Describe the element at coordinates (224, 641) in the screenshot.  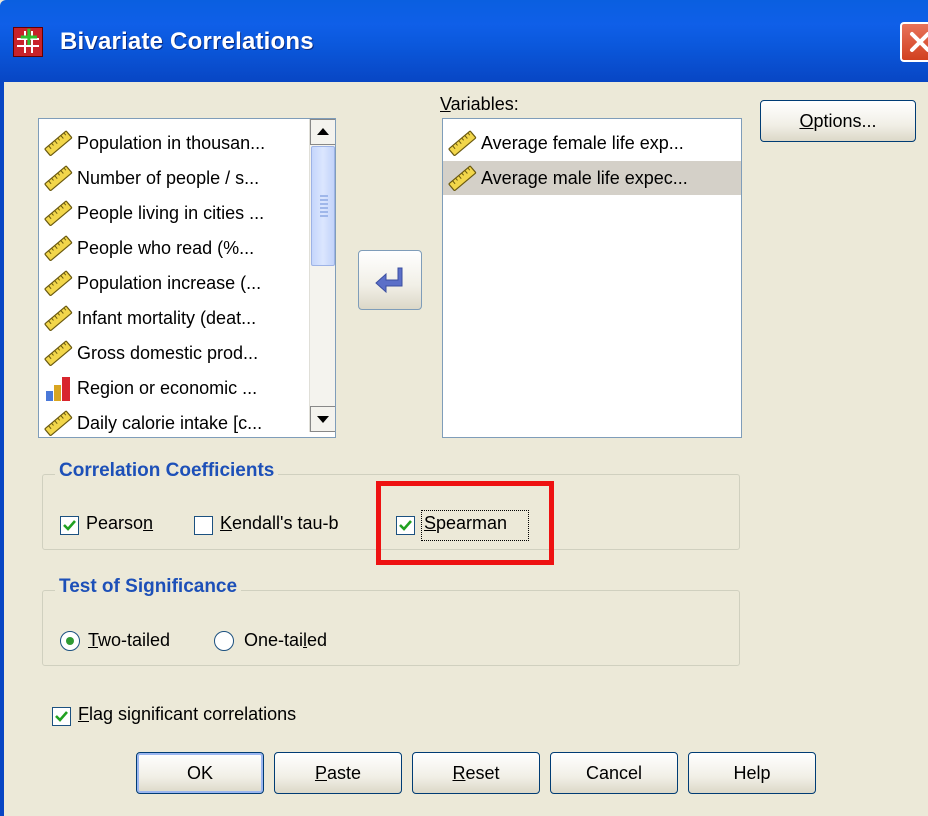
I see `one-tailed-radio` at that location.